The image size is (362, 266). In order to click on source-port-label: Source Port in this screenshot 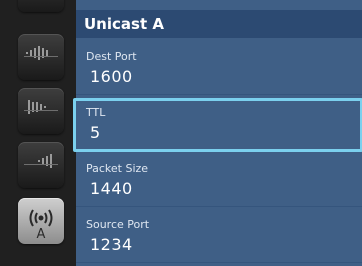, I will do `click(118, 224)`.